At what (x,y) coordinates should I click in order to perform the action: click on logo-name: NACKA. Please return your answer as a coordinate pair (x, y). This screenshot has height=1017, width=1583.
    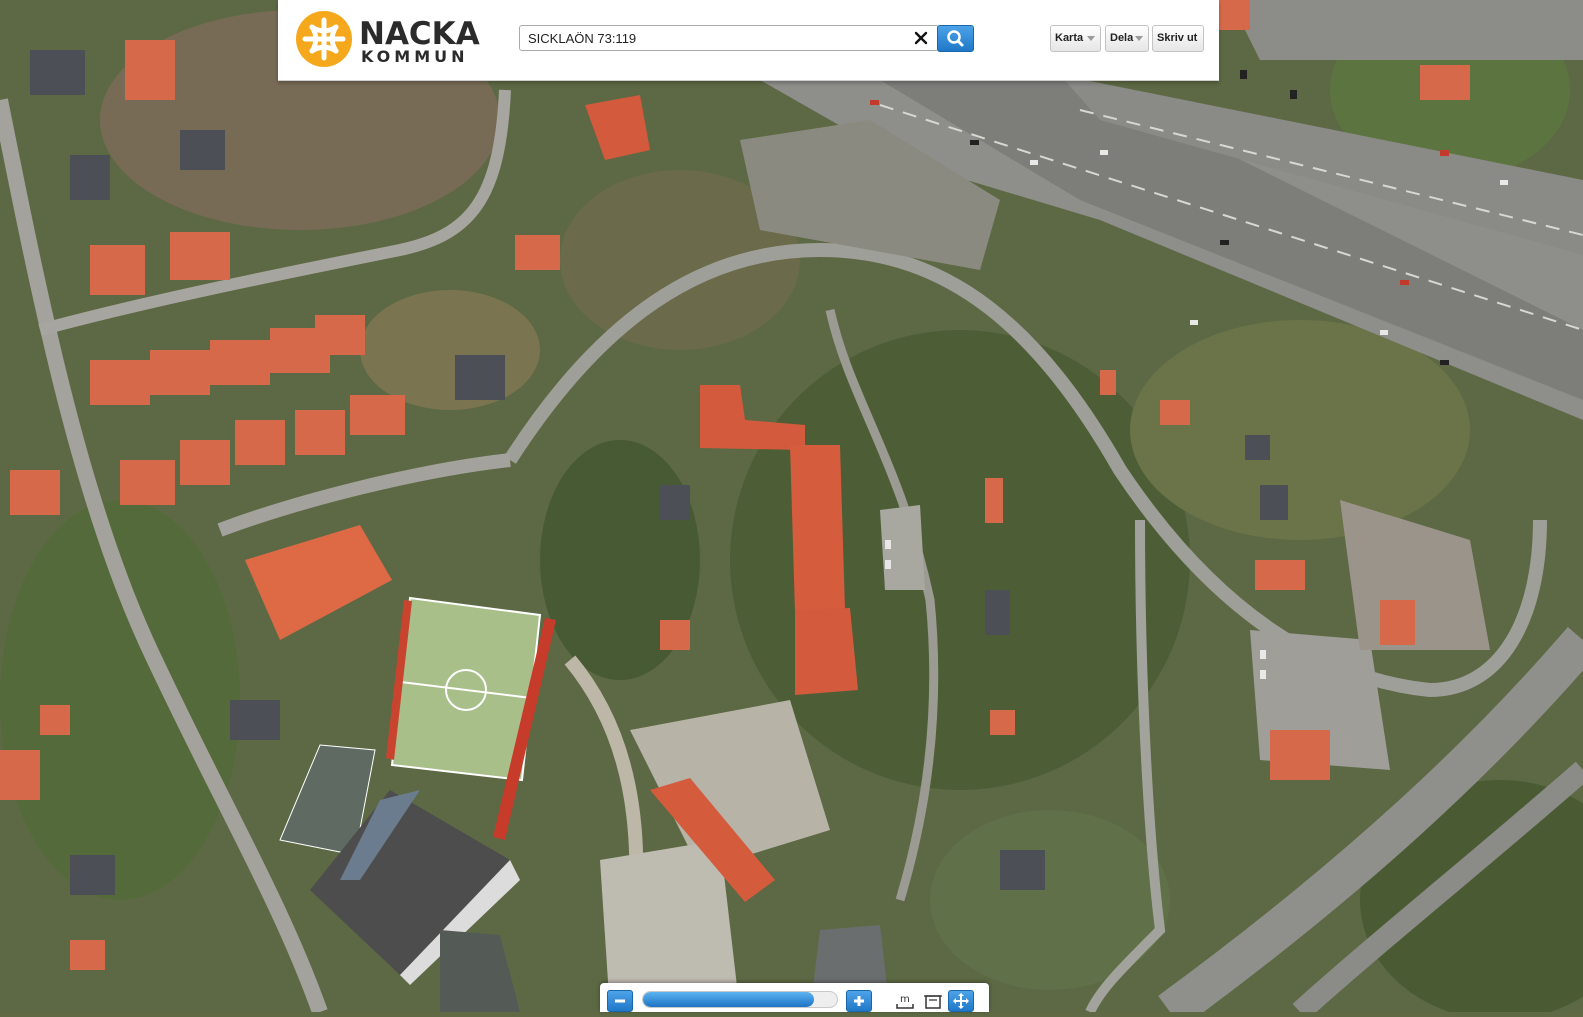
    Looking at the image, I should click on (419, 34).